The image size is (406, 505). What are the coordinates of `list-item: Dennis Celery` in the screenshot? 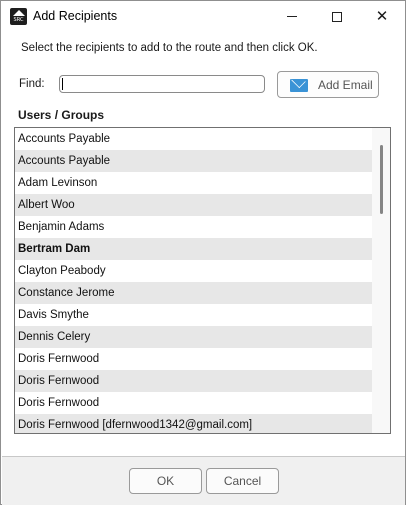 It's located at (193, 337).